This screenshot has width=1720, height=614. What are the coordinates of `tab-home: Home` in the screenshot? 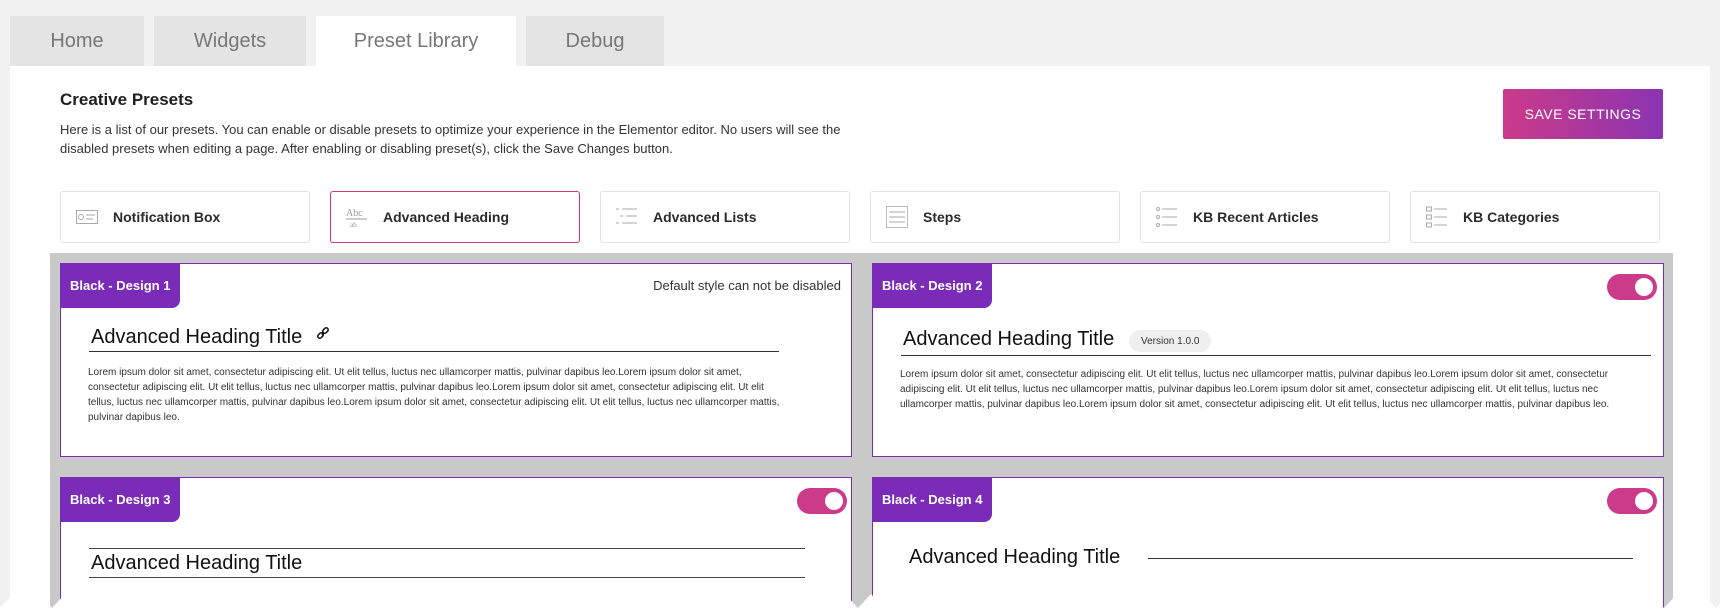 It's located at (77, 41).